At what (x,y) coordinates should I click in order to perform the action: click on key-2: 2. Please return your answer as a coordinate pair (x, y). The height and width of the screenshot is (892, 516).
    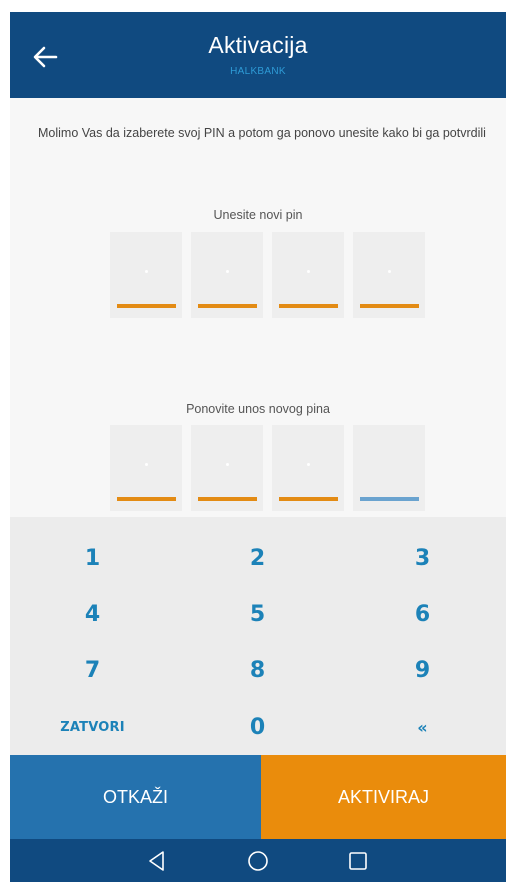
    Looking at the image, I should click on (257, 558).